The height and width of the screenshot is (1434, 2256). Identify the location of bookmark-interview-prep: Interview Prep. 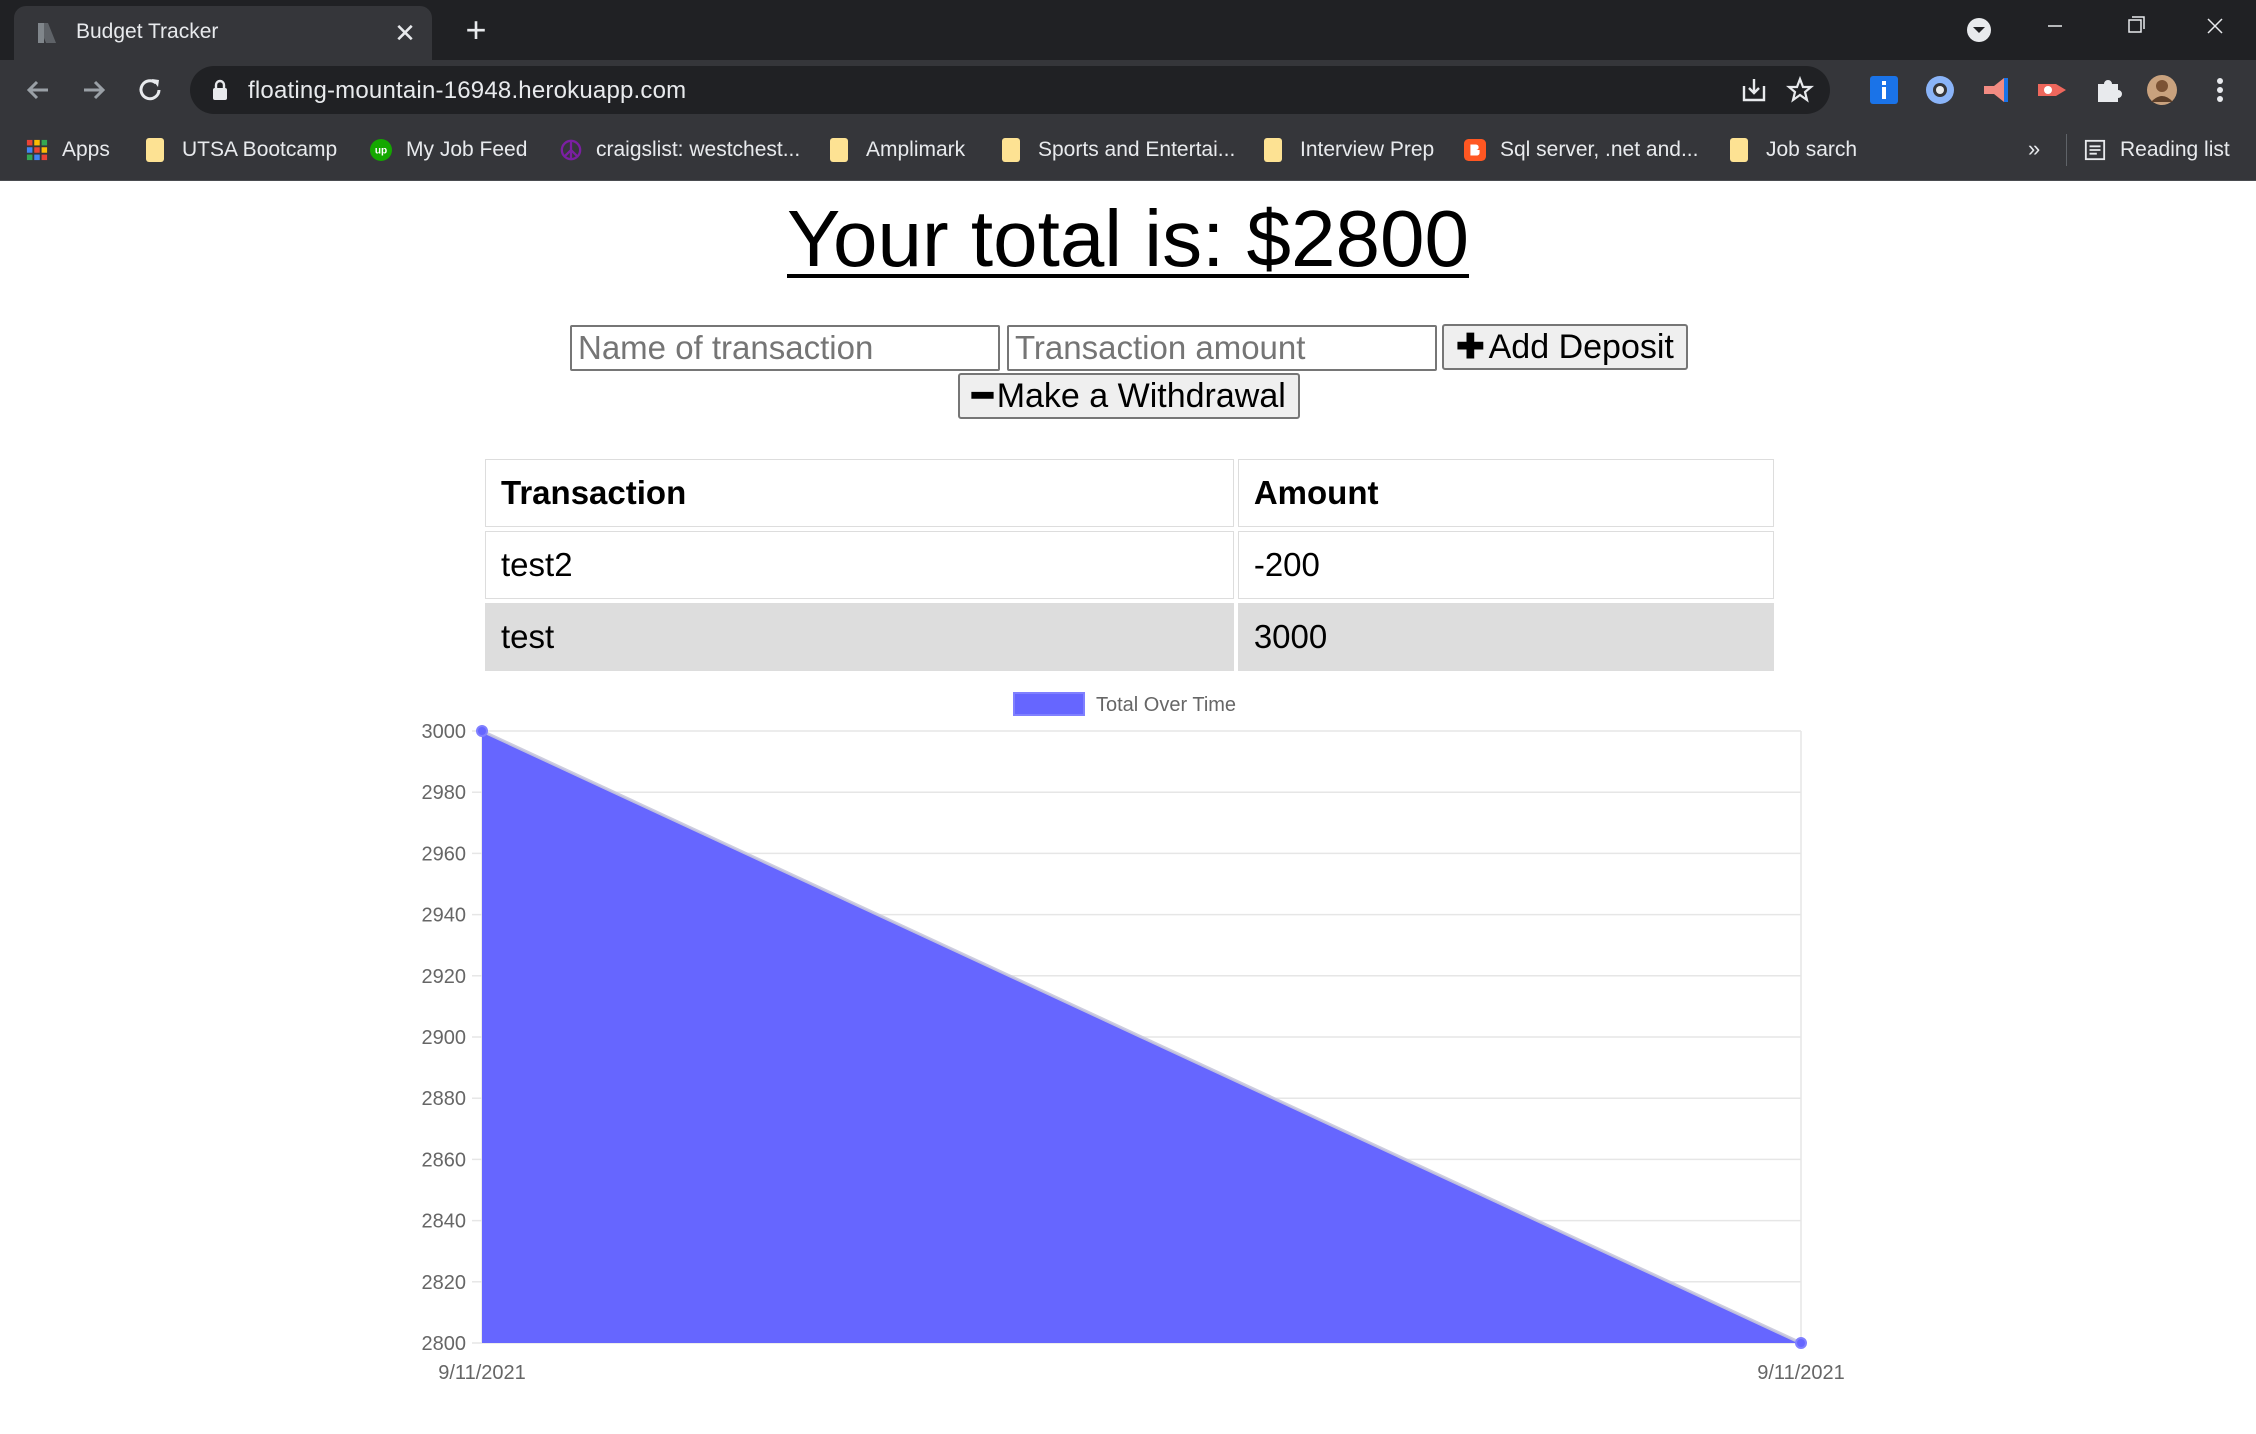
(1349, 150).